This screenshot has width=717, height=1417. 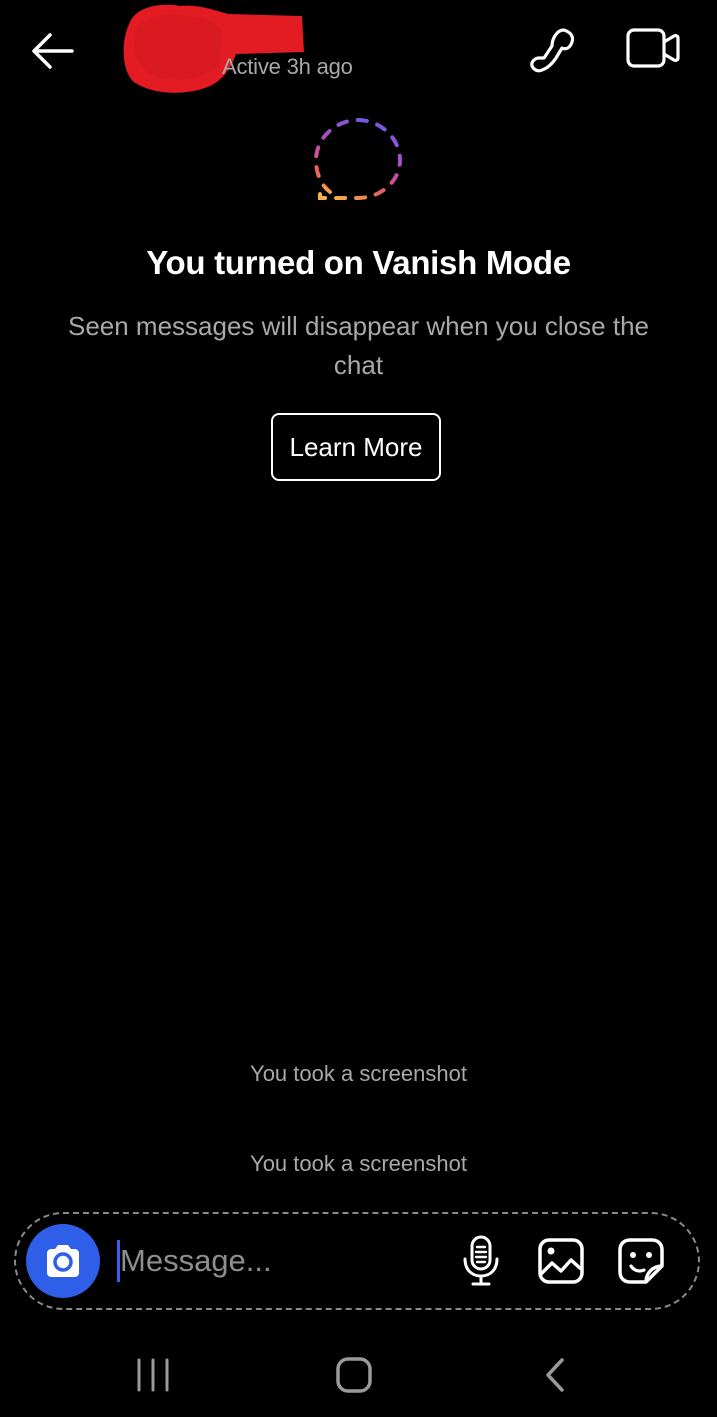 I want to click on gallery-icon, so click(x=561, y=1261).